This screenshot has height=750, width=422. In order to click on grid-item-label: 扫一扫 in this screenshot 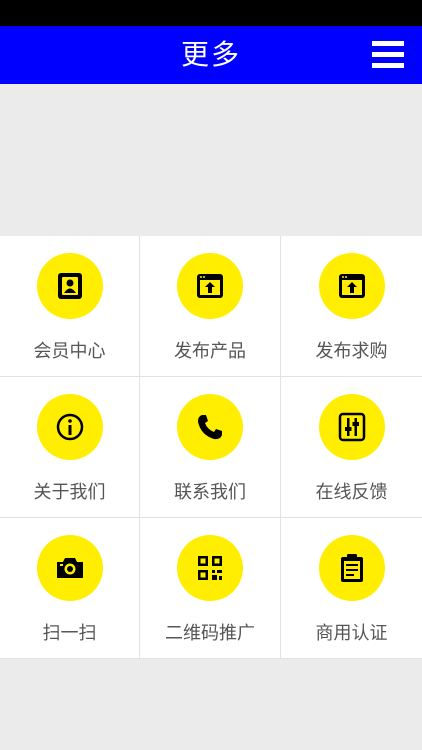, I will do `click(69, 633)`.